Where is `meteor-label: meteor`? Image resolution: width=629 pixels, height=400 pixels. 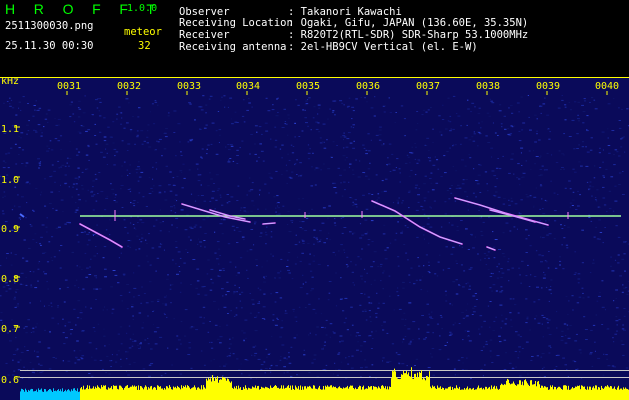 meteor-label: meteor is located at coordinates (143, 32).